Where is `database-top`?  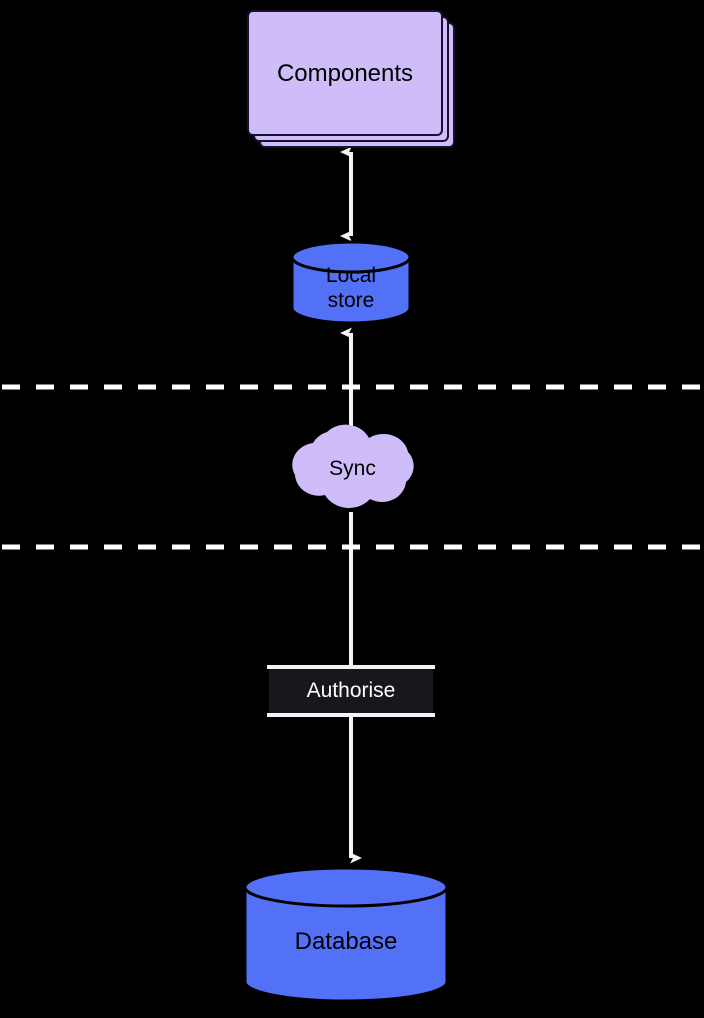 database-top is located at coordinates (346, 887).